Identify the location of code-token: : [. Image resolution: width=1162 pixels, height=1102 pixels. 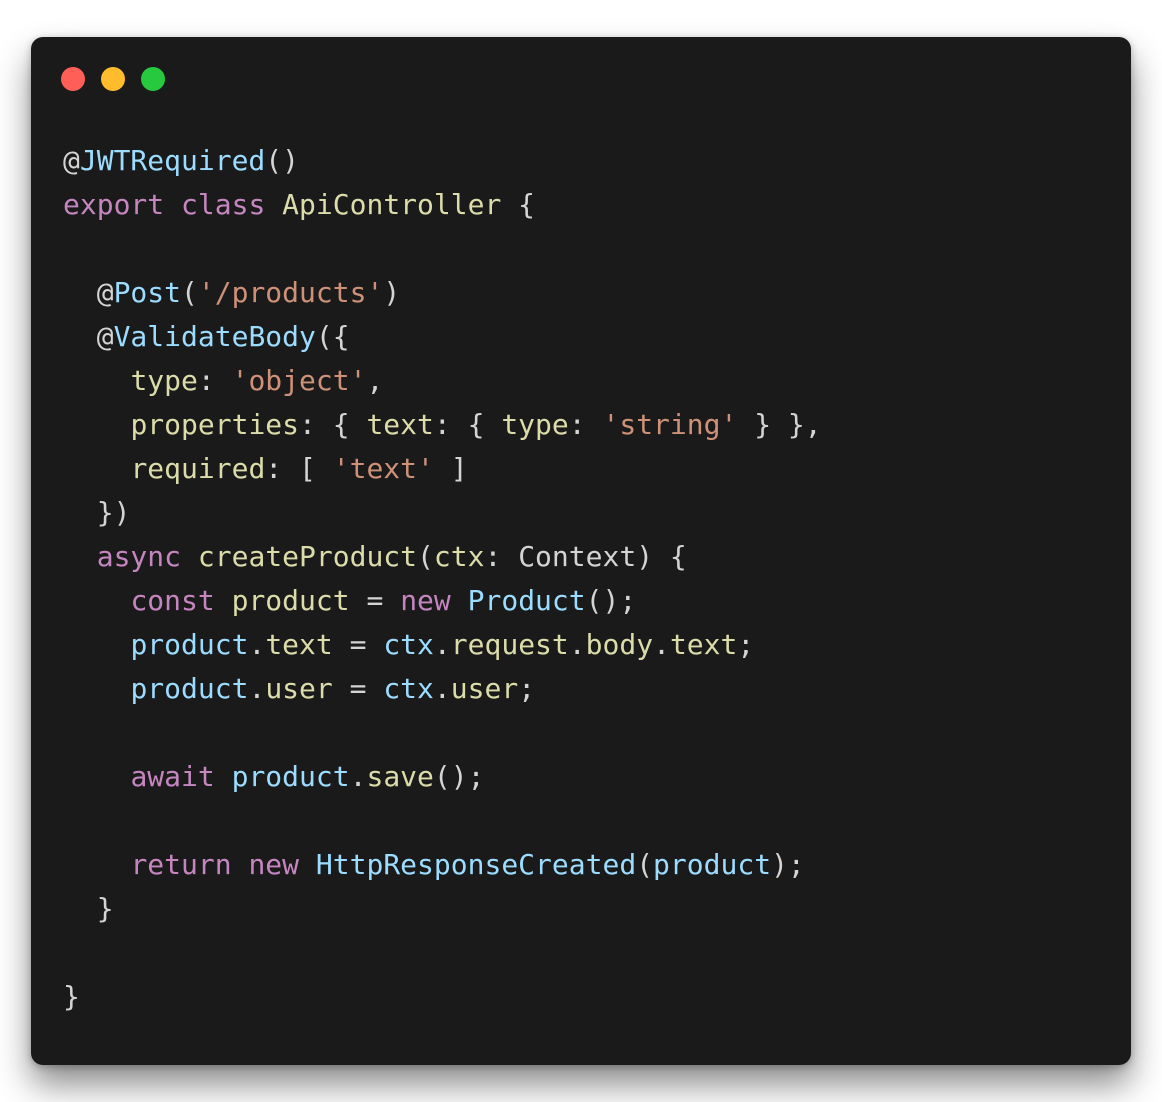
(299, 468).